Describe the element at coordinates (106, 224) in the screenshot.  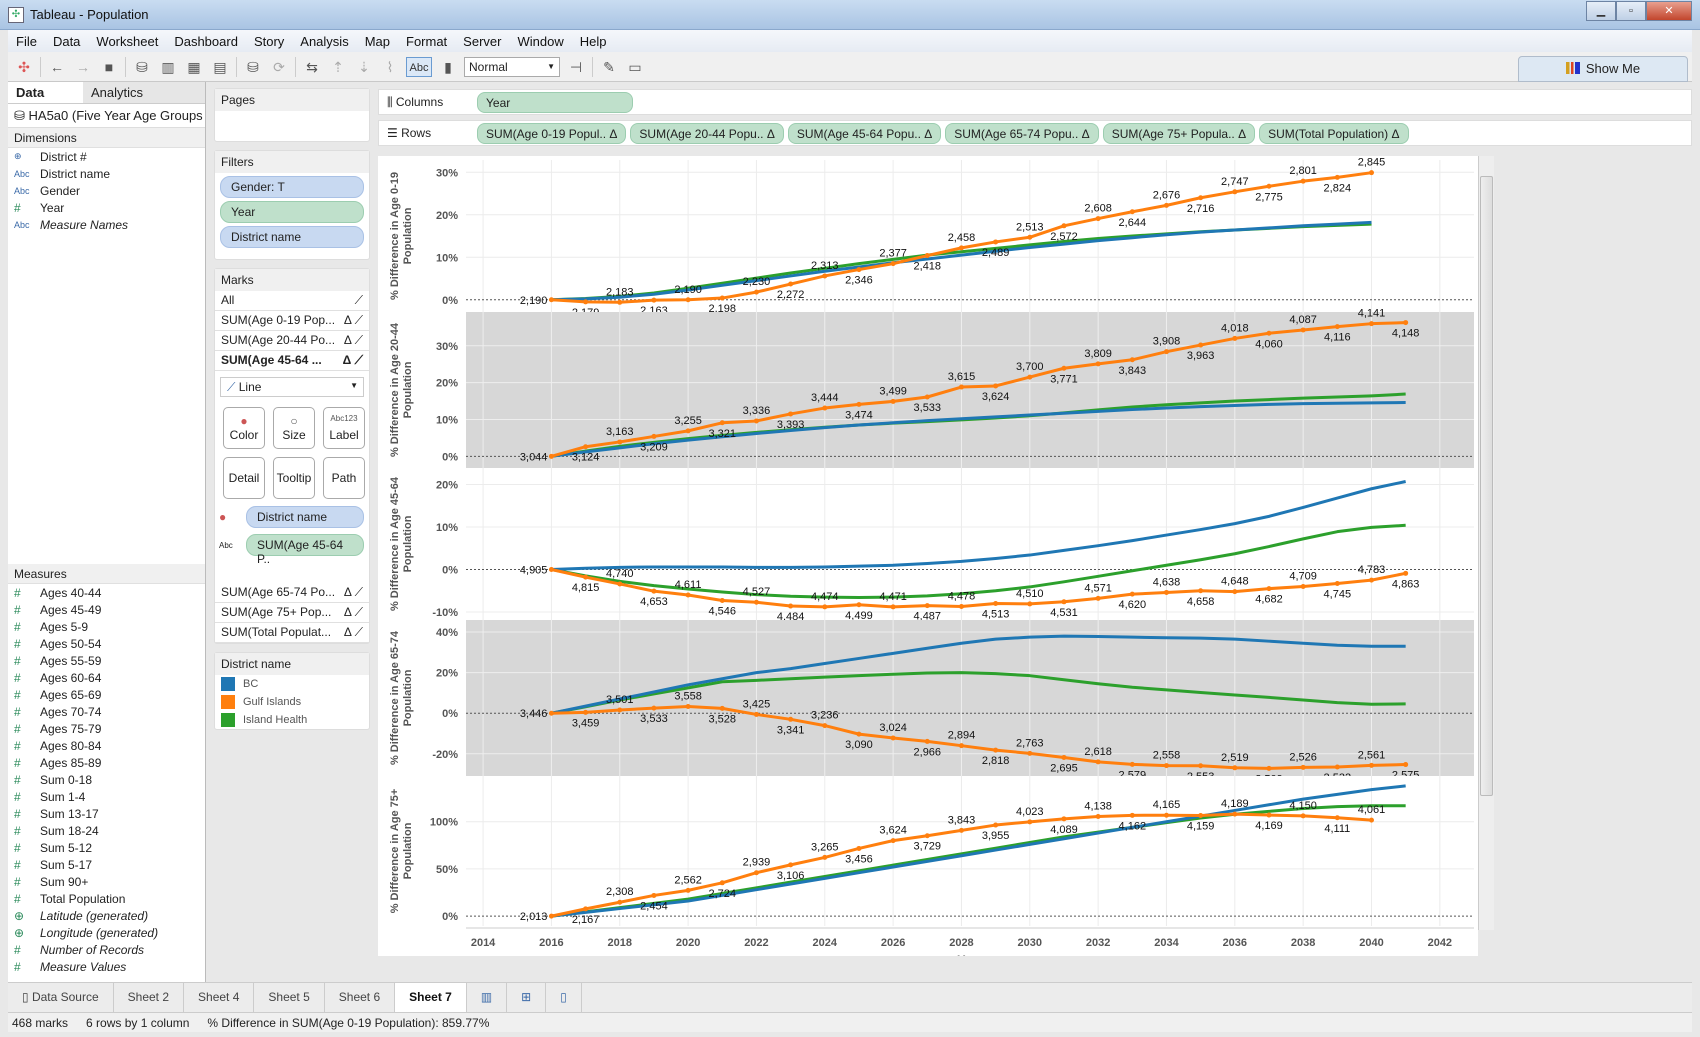
I see `dimension-field: Abc Measure Names` at that location.